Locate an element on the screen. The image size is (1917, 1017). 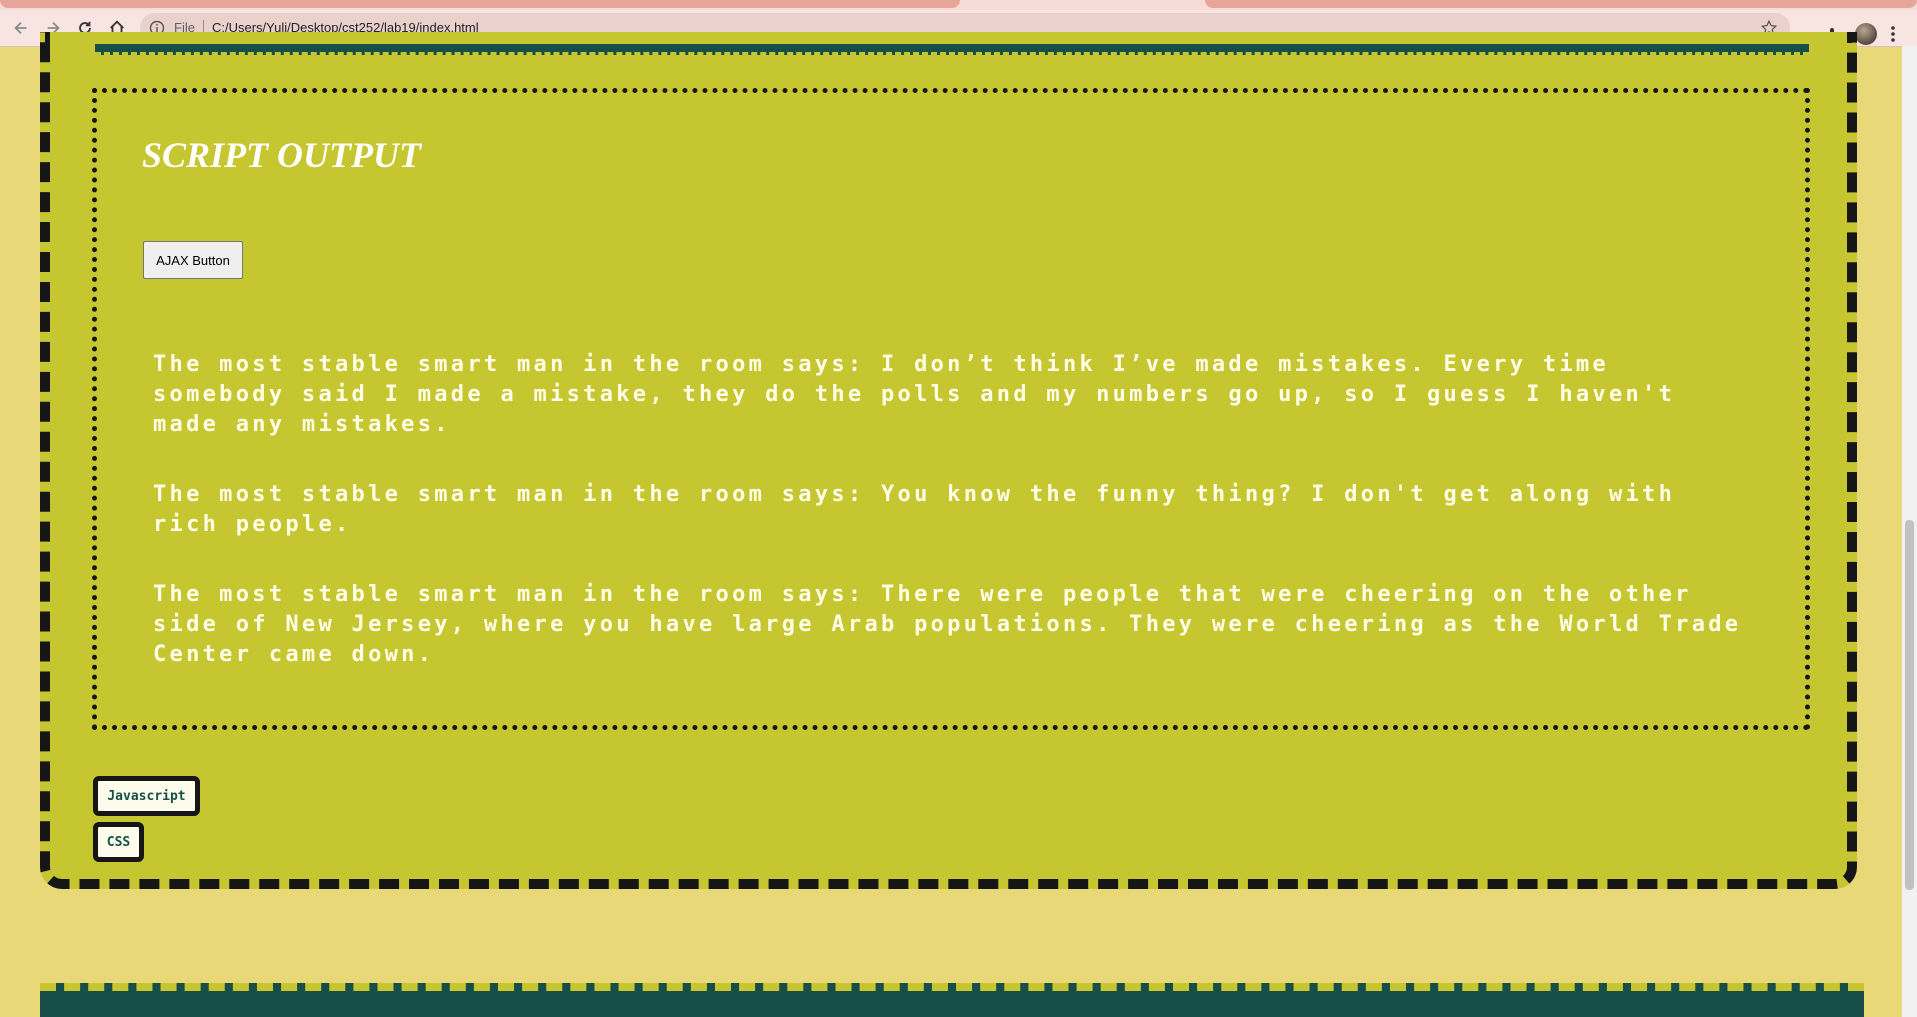
next-section-edge is located at coordinates (952, 1000).